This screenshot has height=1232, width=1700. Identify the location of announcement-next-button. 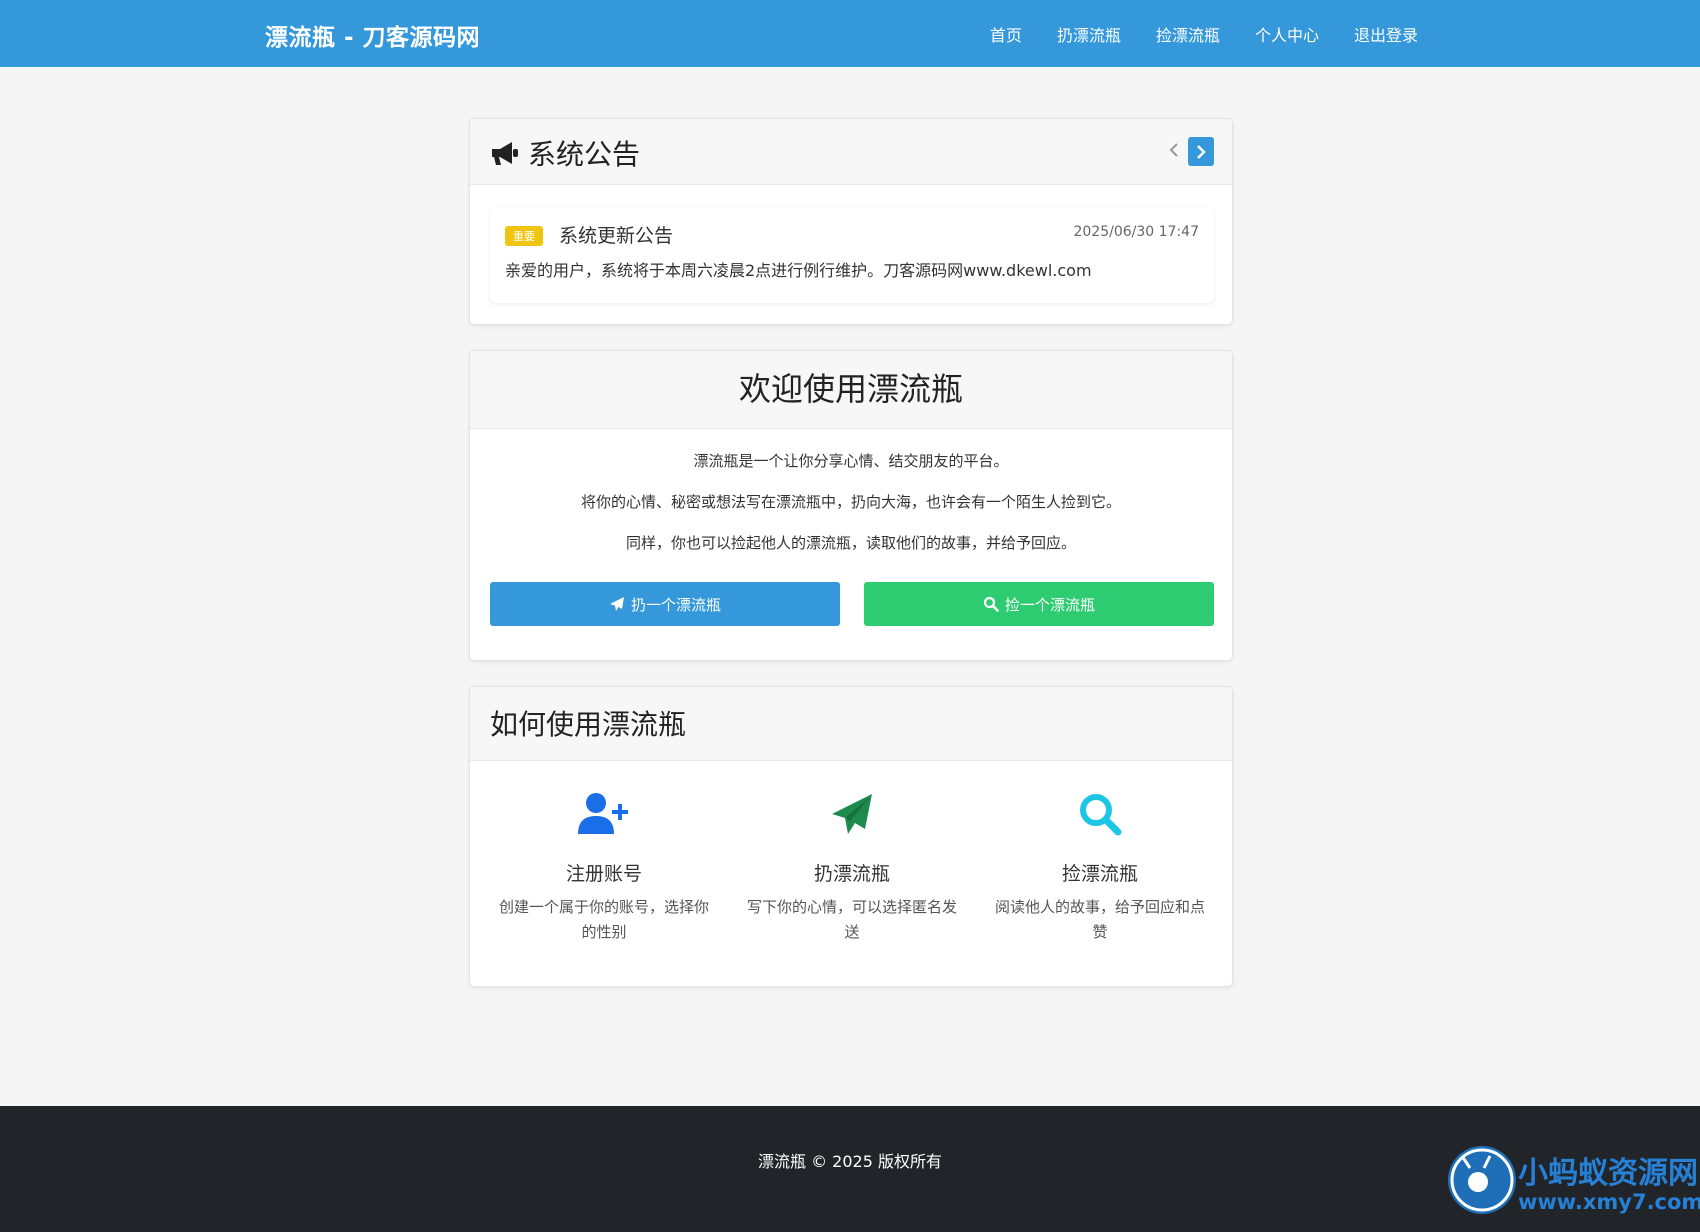
(1201, 151).